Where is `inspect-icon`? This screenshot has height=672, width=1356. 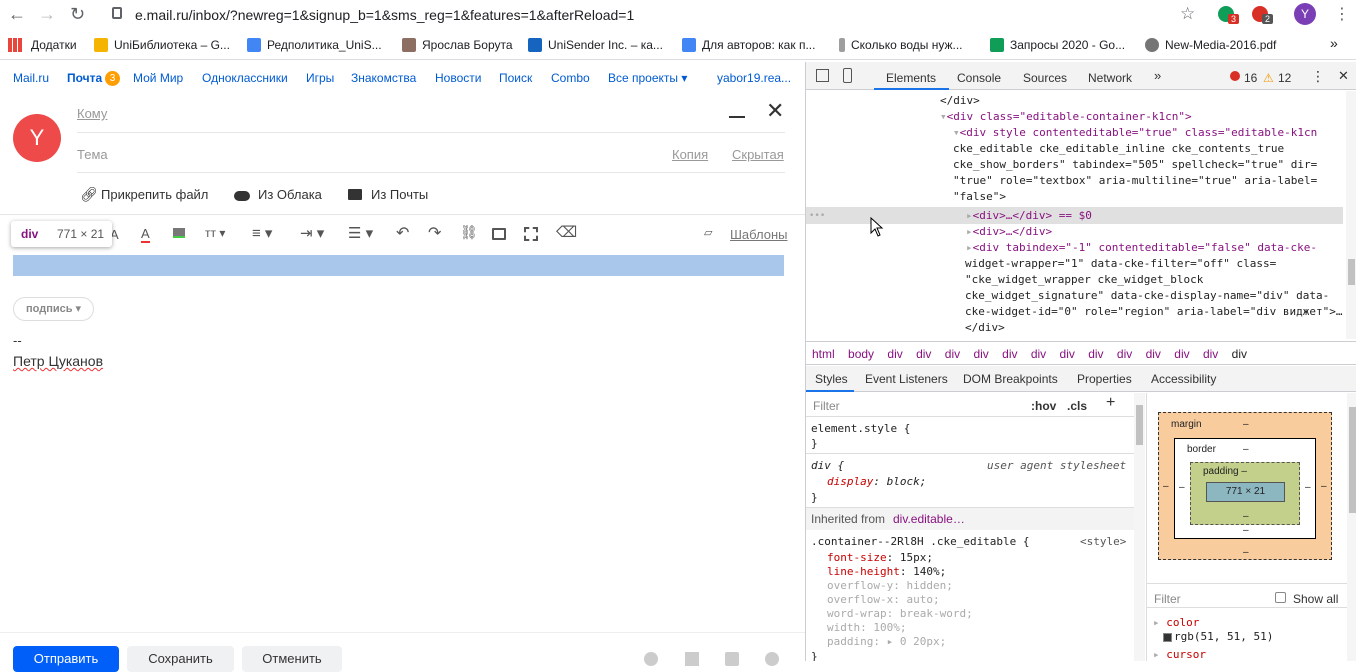
inspect-icon is located at coordinates (822, 75).